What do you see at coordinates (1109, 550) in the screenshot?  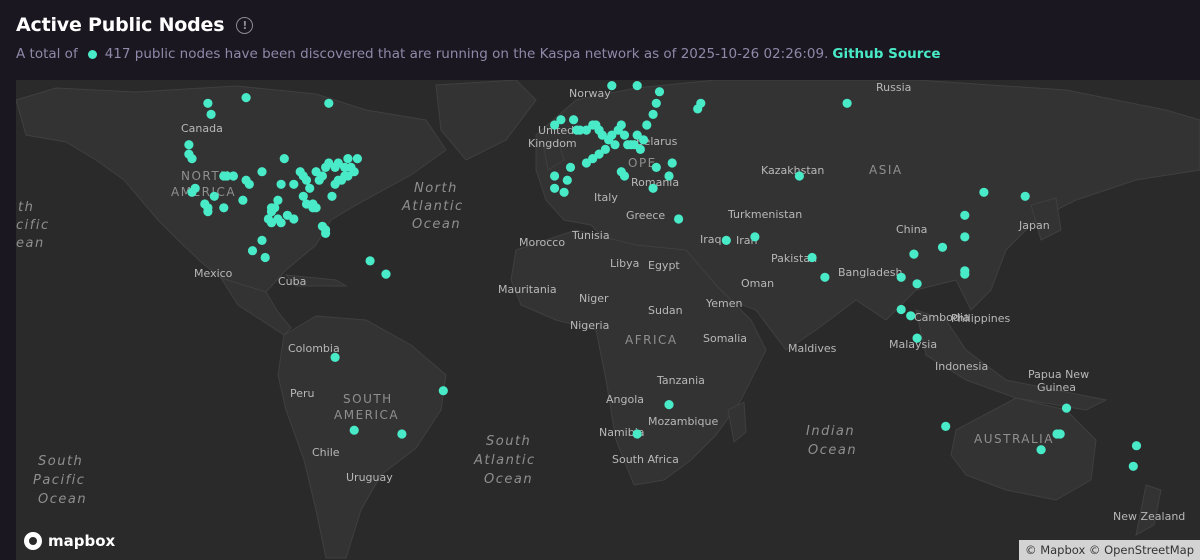 I see `map-attribution: © Mapbox © OpenStreetMap` at bounding box center [1109, 550].